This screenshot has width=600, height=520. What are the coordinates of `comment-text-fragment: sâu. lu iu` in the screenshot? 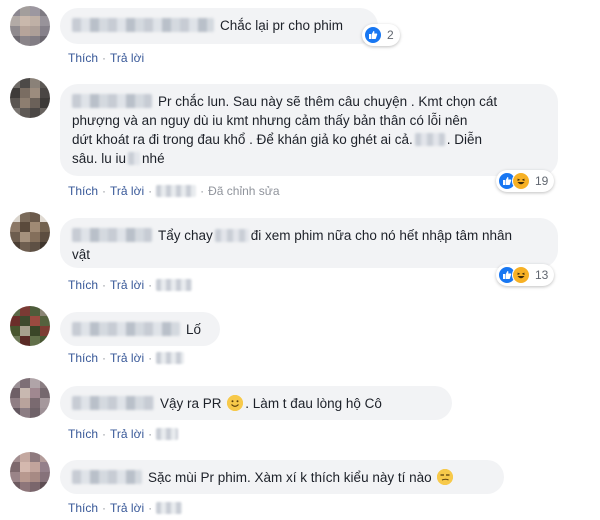 It's located at (99, 158).